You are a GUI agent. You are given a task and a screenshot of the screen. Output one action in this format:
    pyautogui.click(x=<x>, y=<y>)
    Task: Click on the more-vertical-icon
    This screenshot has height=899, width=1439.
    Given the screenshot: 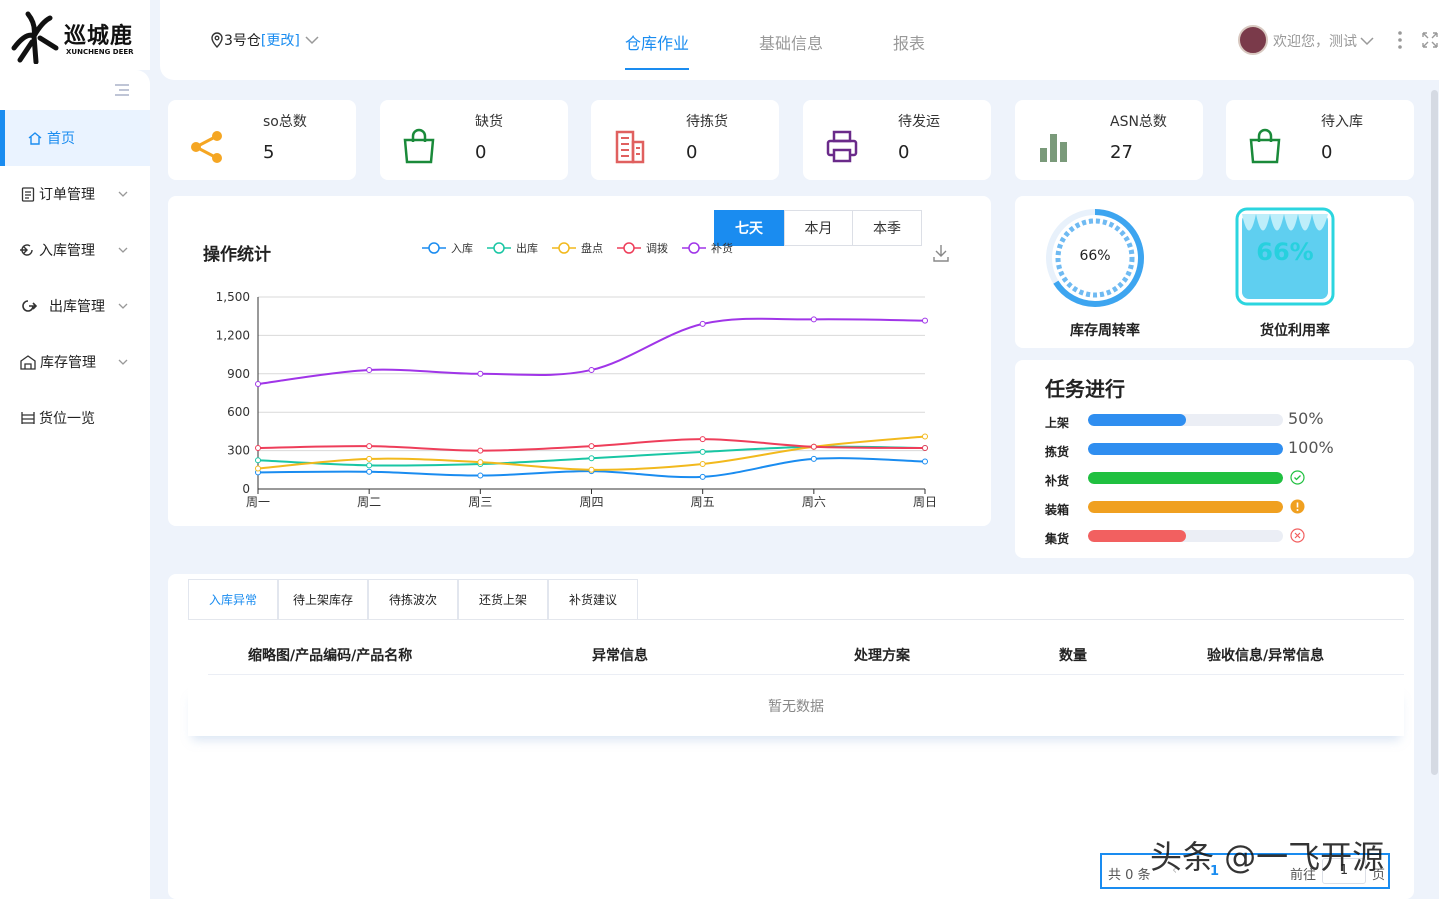 What is the action you would take?
    pyautogui.click(x=1400, y=40)
    